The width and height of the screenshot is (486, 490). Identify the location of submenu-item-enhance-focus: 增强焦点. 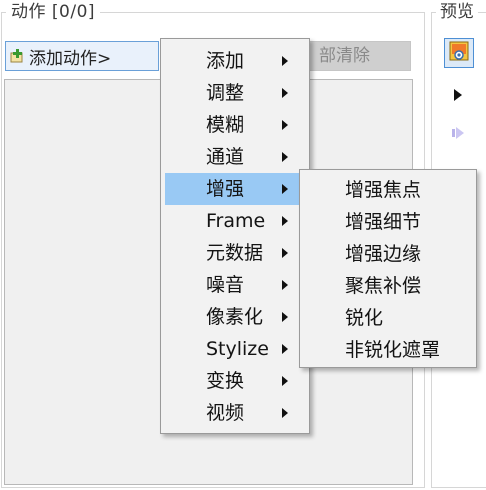
(388, 190).